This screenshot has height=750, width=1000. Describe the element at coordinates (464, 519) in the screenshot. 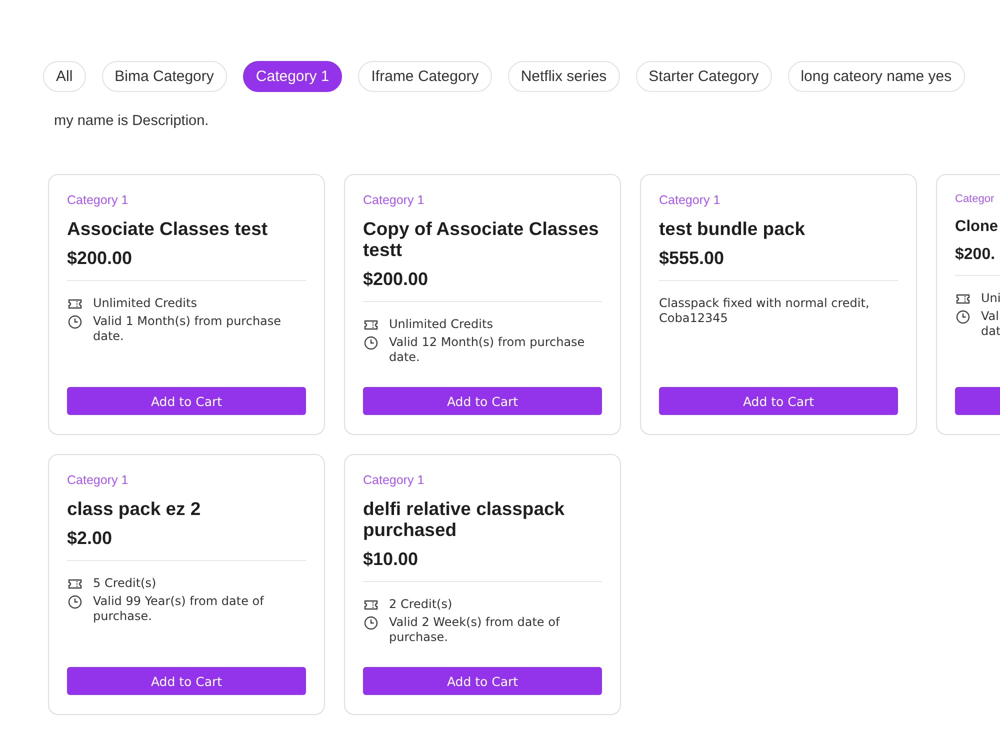

I see `product-title: delfi relative classpack purchased` at that location.